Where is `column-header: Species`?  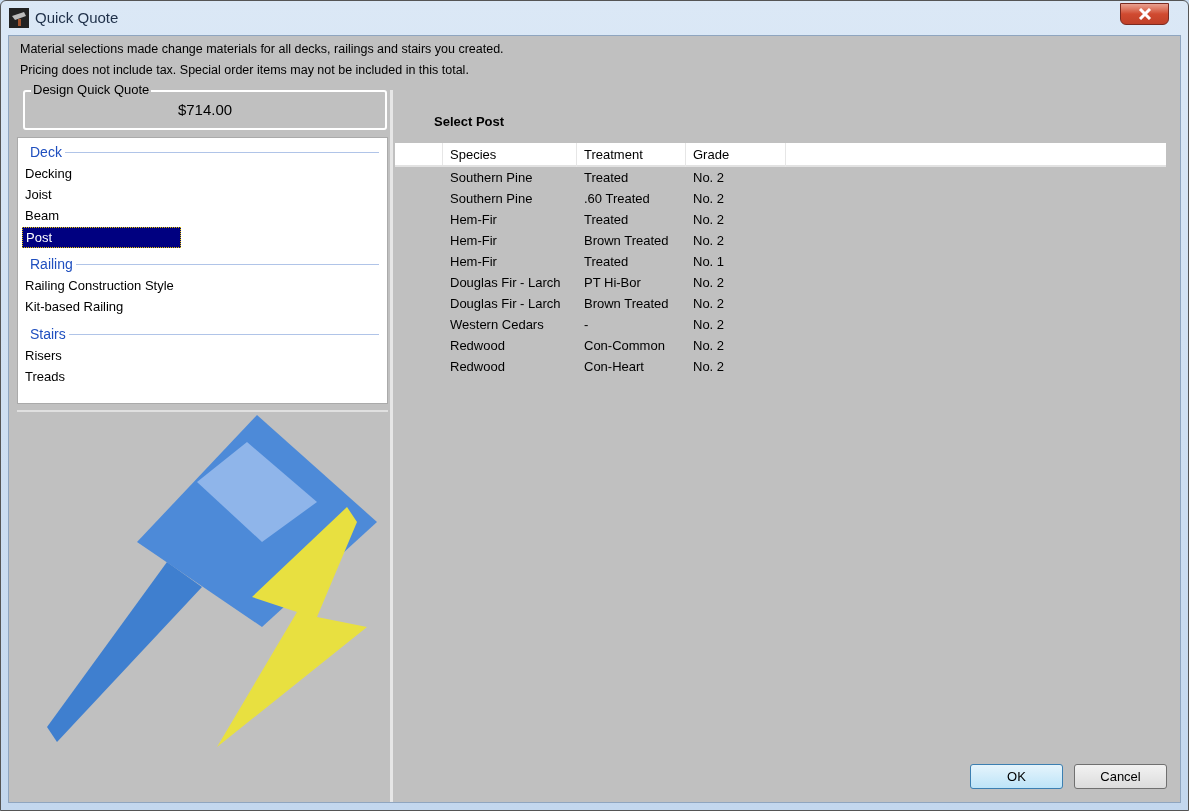
column-header: Species is located at coordinates (510, 155).